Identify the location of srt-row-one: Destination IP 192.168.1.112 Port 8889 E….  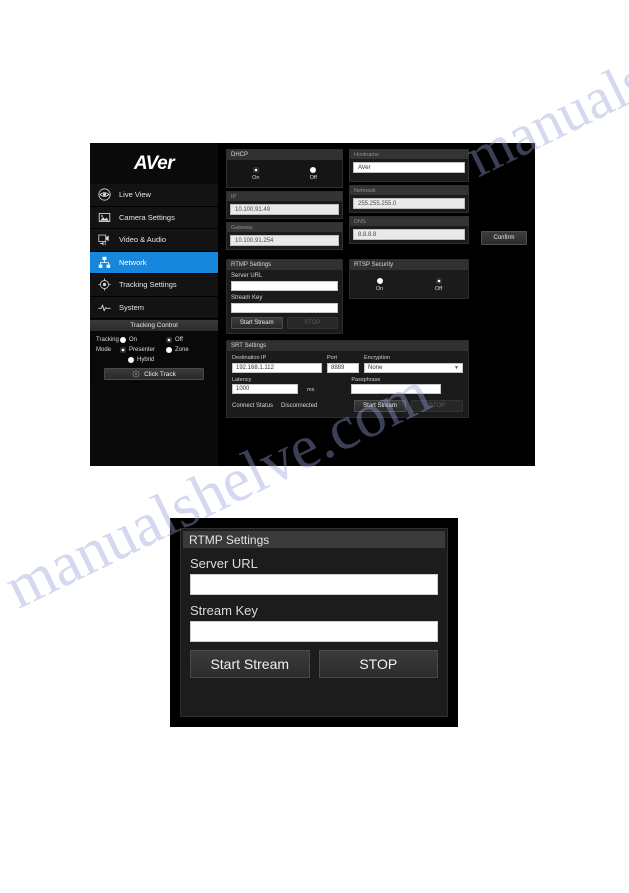
(347, 364).